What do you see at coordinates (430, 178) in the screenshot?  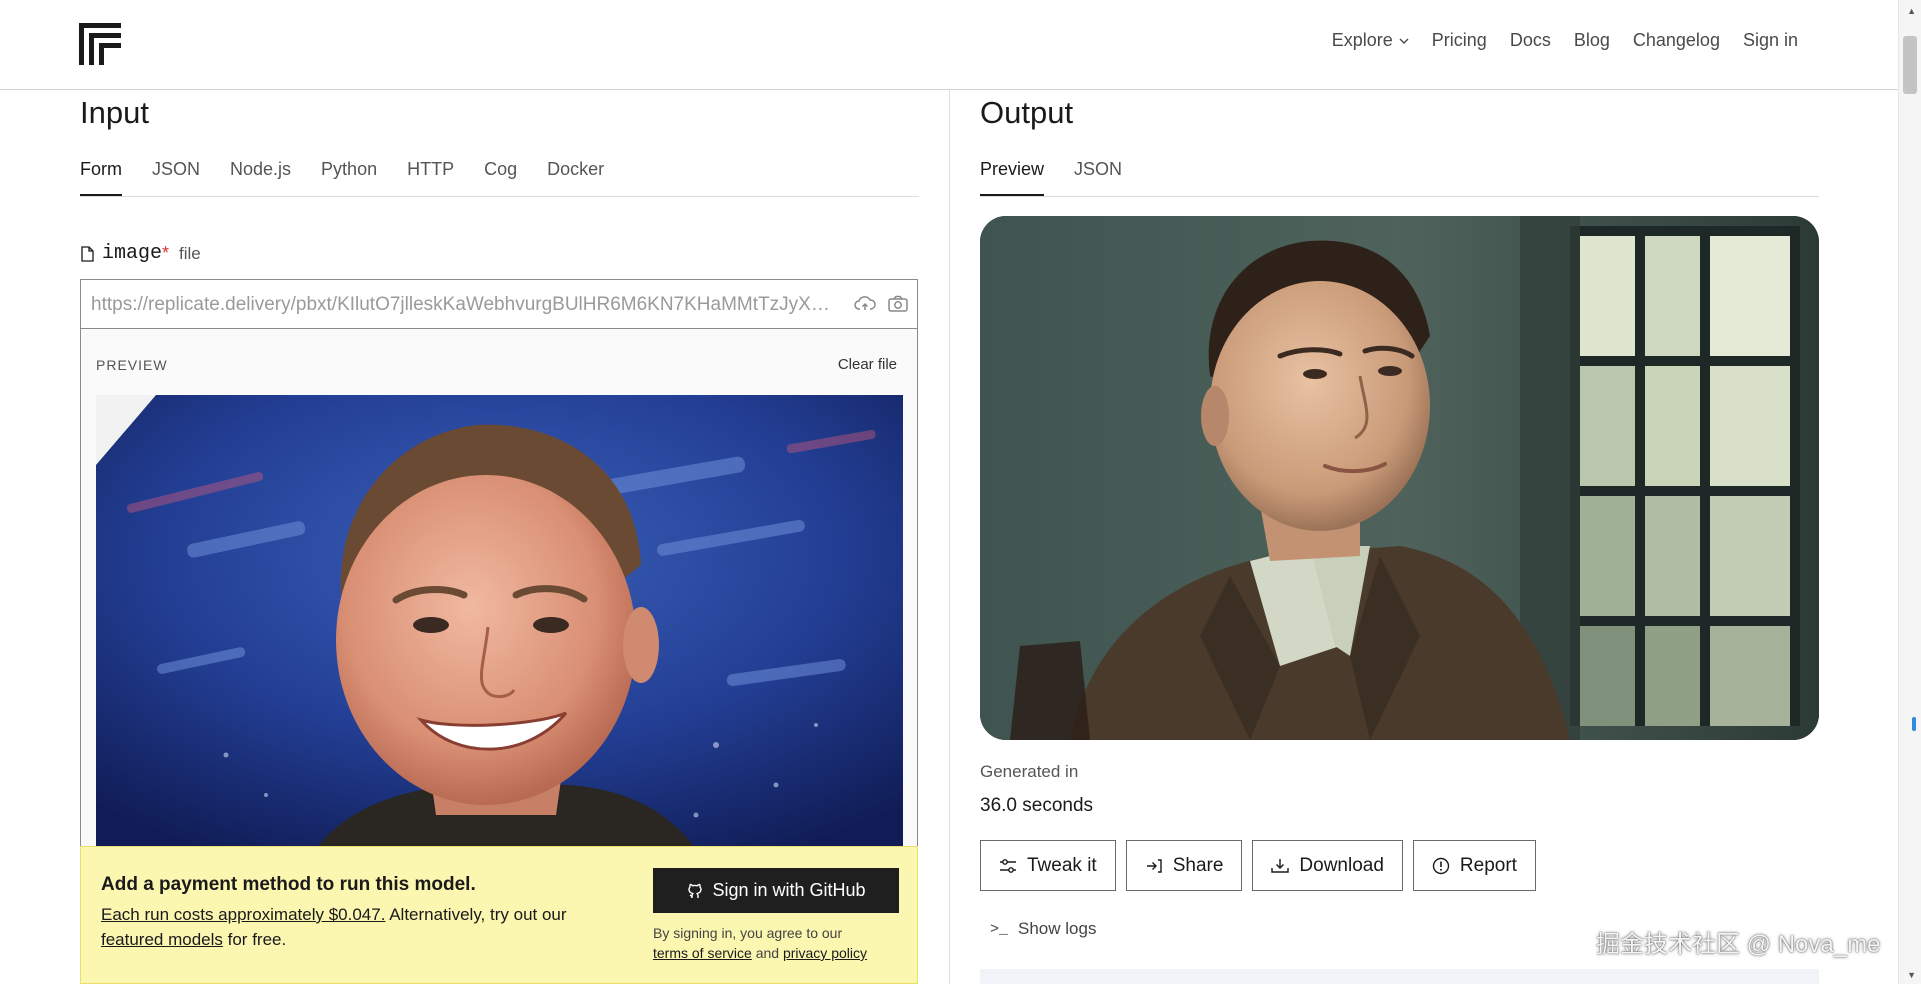 I see `tab-http: HTTP` at bounding box center [430, 178].